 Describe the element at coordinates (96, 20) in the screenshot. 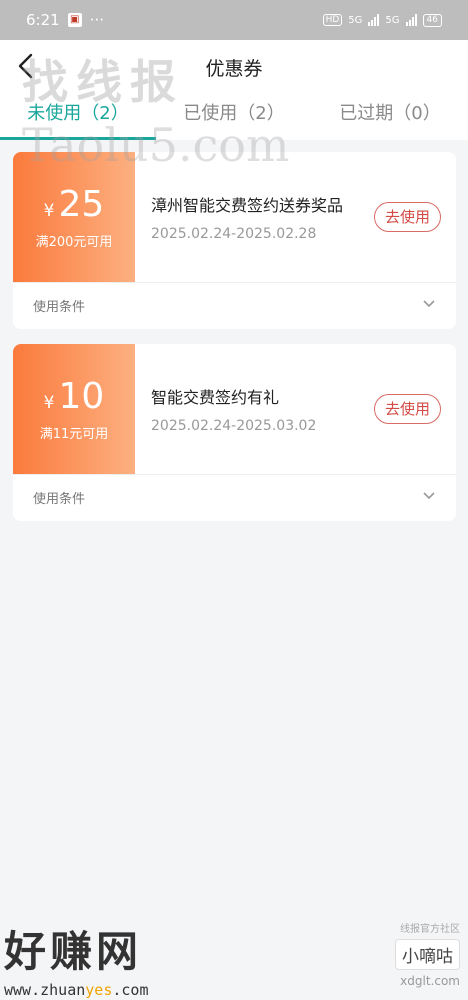

I see `status-dots: ···` at that location.